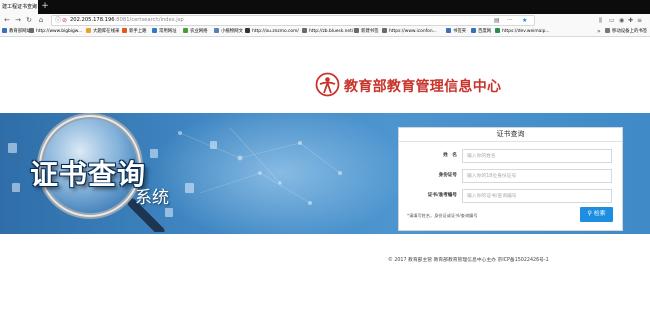  Describe the element at coordinates (600, 20) in the screenshot. I see `library-icon: ⫼` at that location.